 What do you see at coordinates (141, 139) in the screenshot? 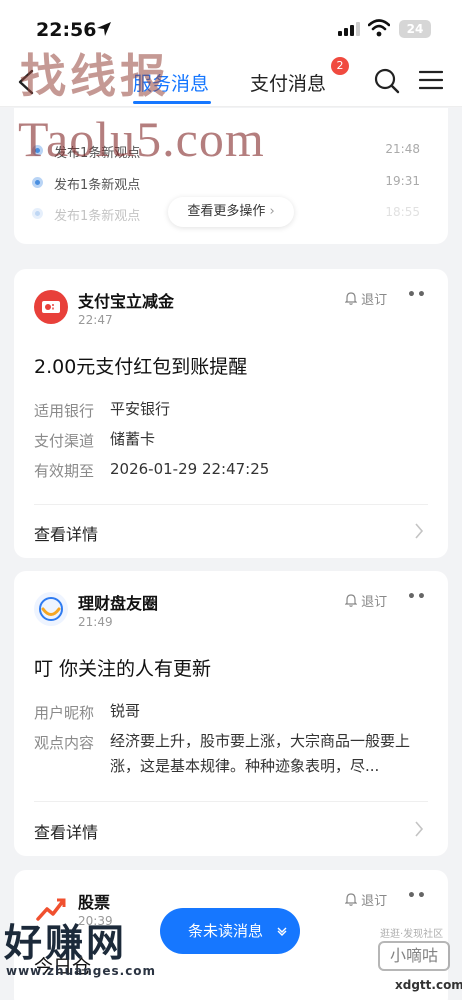
I see `watermark-mid: Taolu5.com` at bounding box center [141, 139].